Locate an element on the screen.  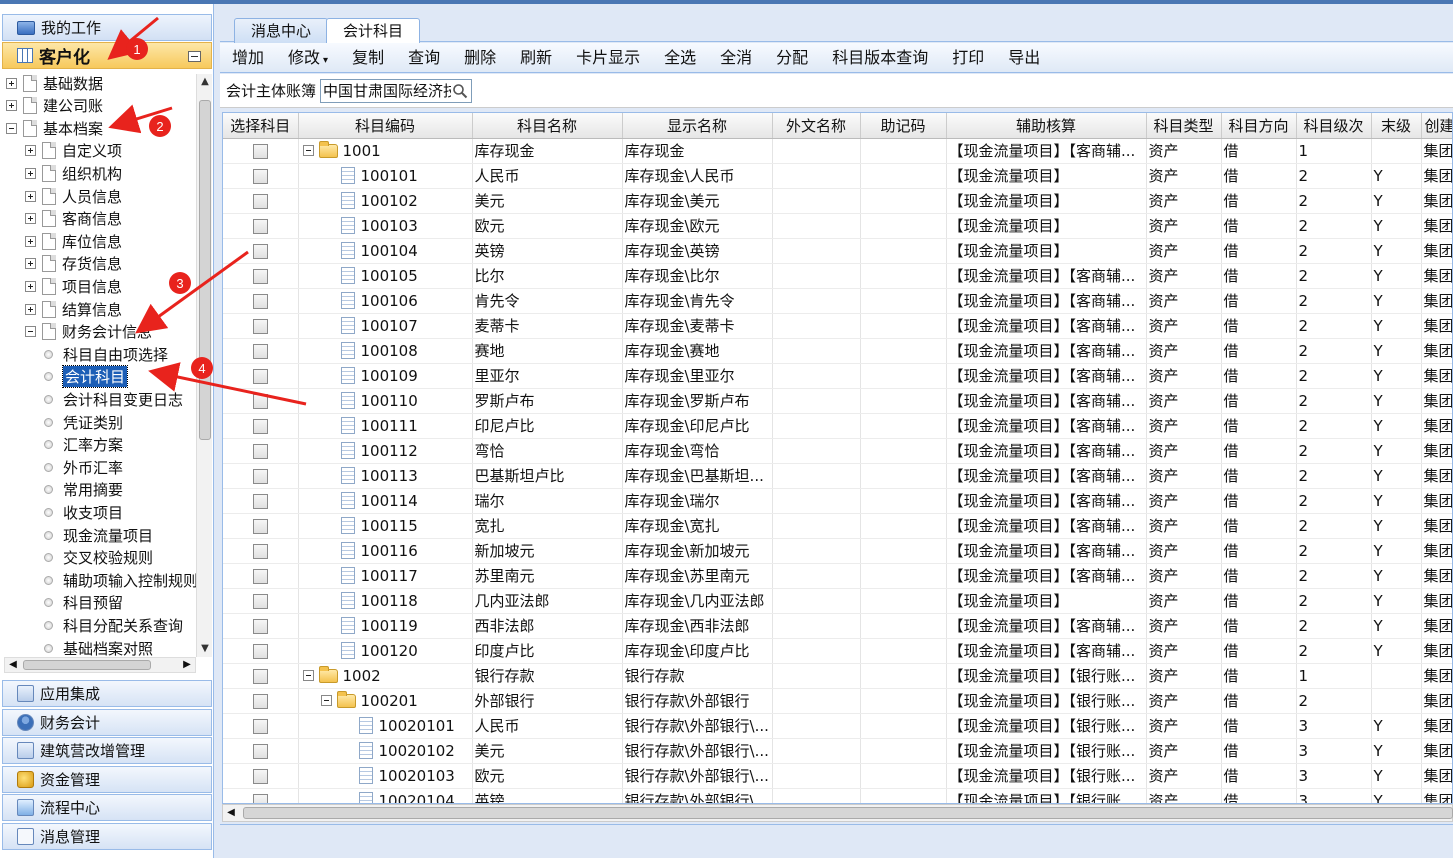
table-row: 1001 库存现金 库存现金 【现金流量项目】【客商辅... 资产借 1 集团 is located at coordinates (837, 151).